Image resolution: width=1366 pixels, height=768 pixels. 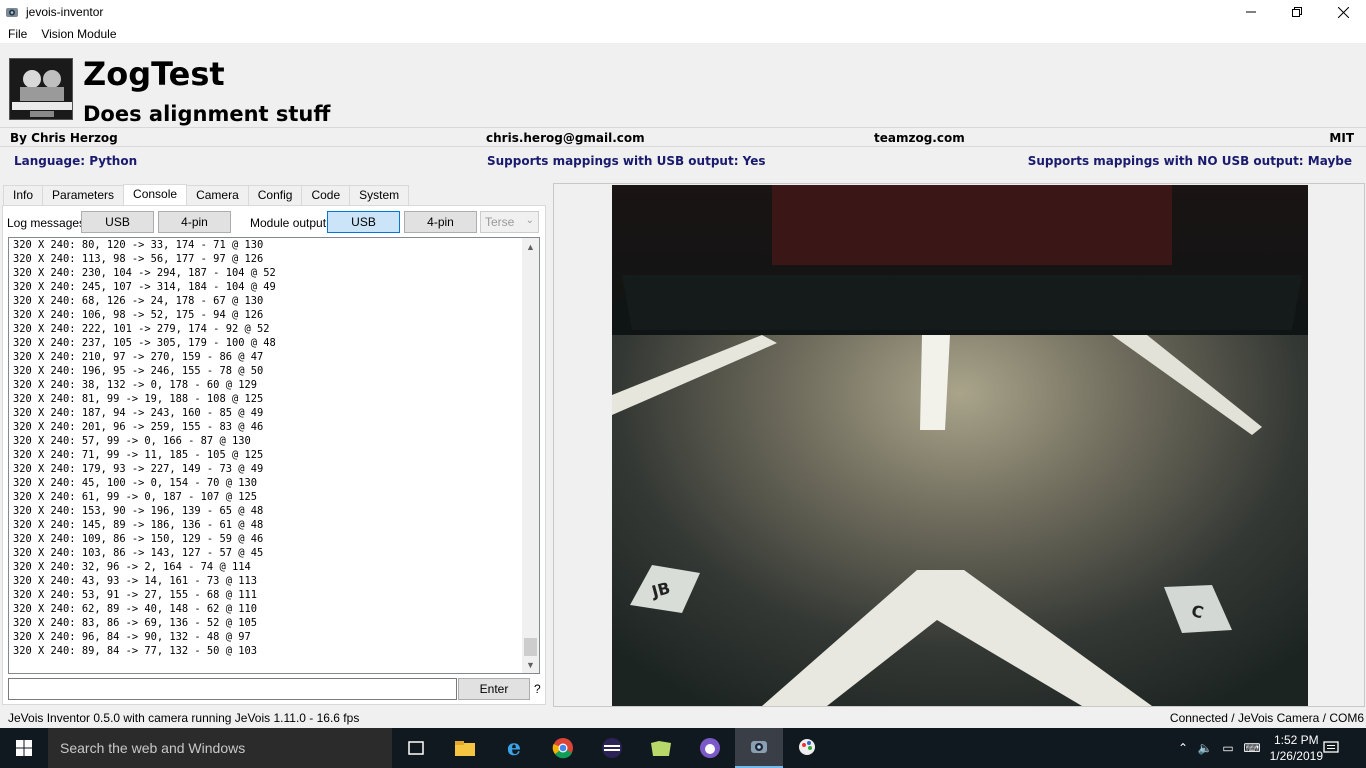 I want to click on scroll-thumb, so click(x=530, y=647).